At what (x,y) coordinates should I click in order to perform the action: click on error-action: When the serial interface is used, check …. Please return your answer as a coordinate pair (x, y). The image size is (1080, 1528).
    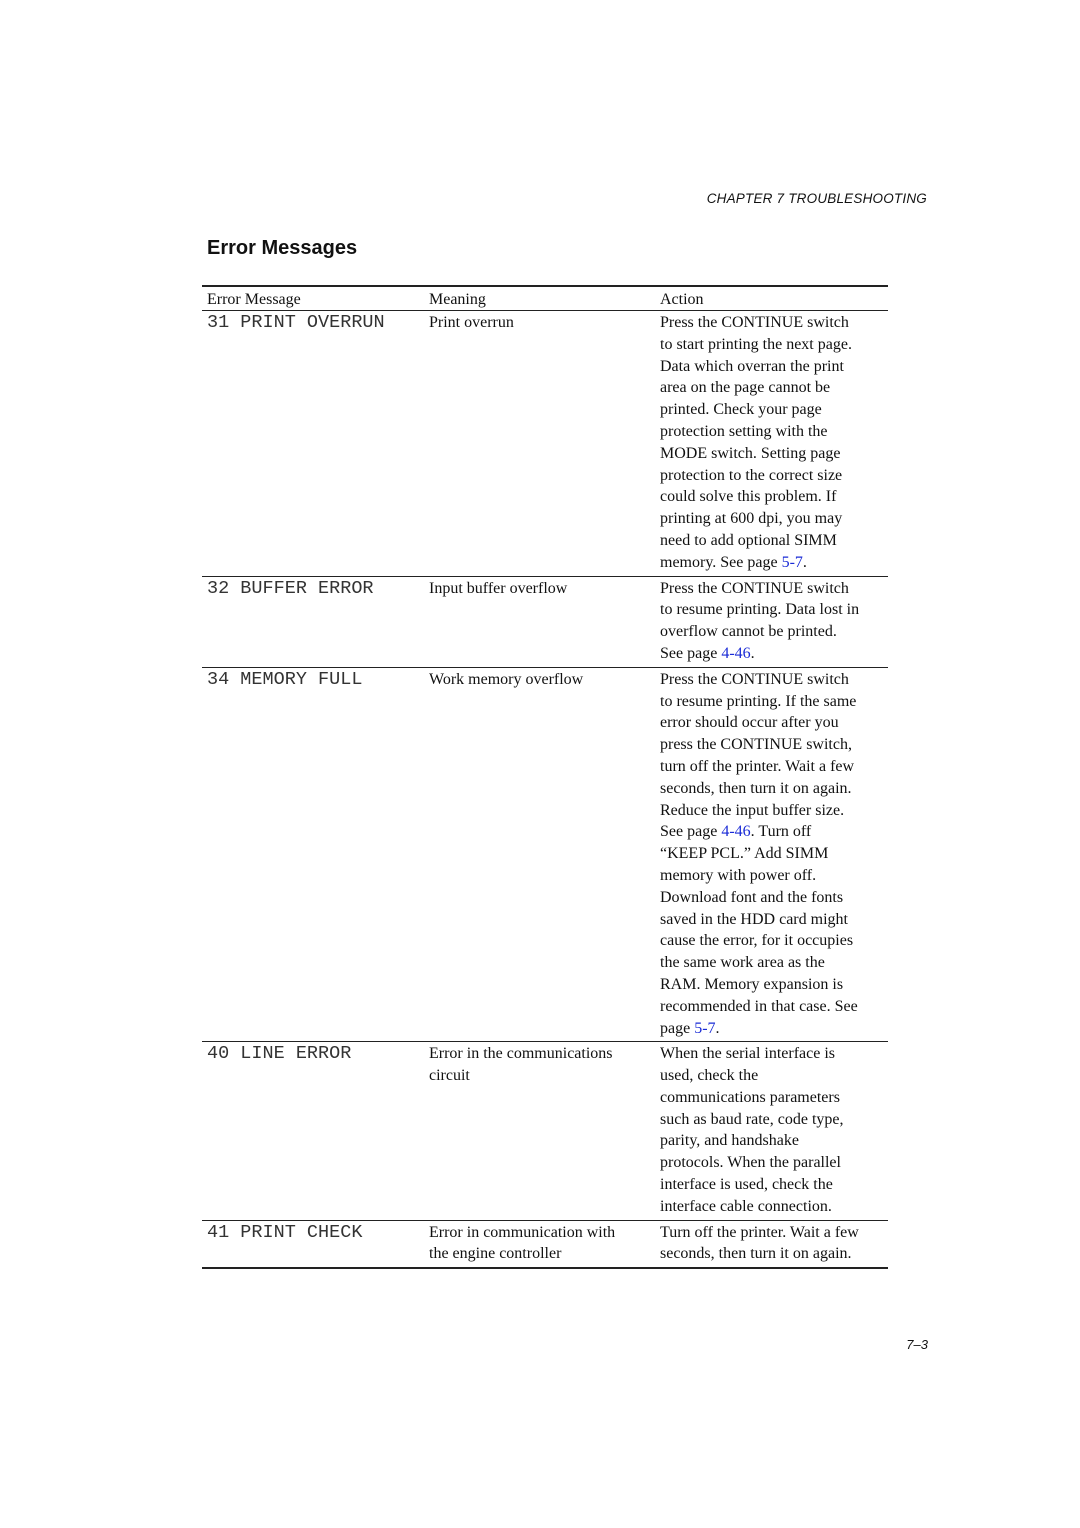
    Looking at the image, I should click on (774, 1130).